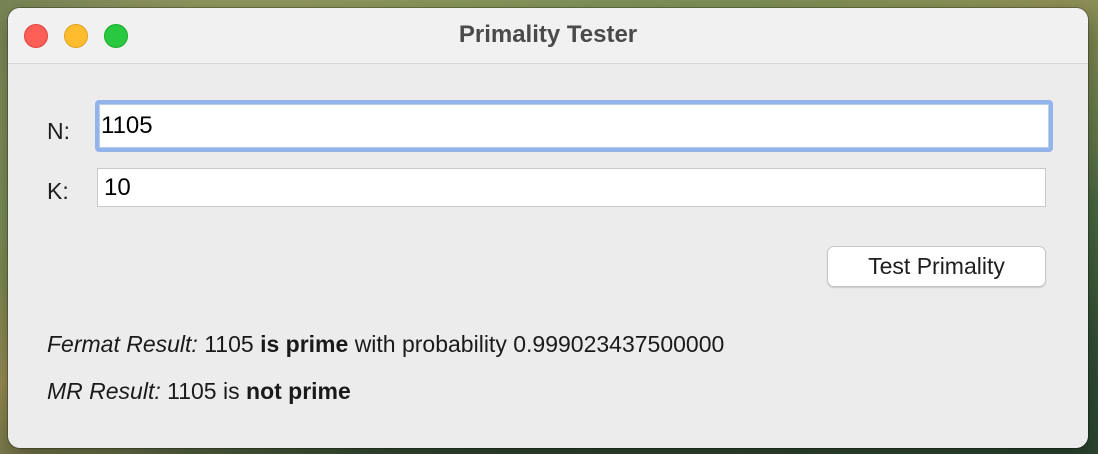 The width and height of the screenshot is (1098, 454). I want to click on fermat-result-number: 1105, so click(229, 344).